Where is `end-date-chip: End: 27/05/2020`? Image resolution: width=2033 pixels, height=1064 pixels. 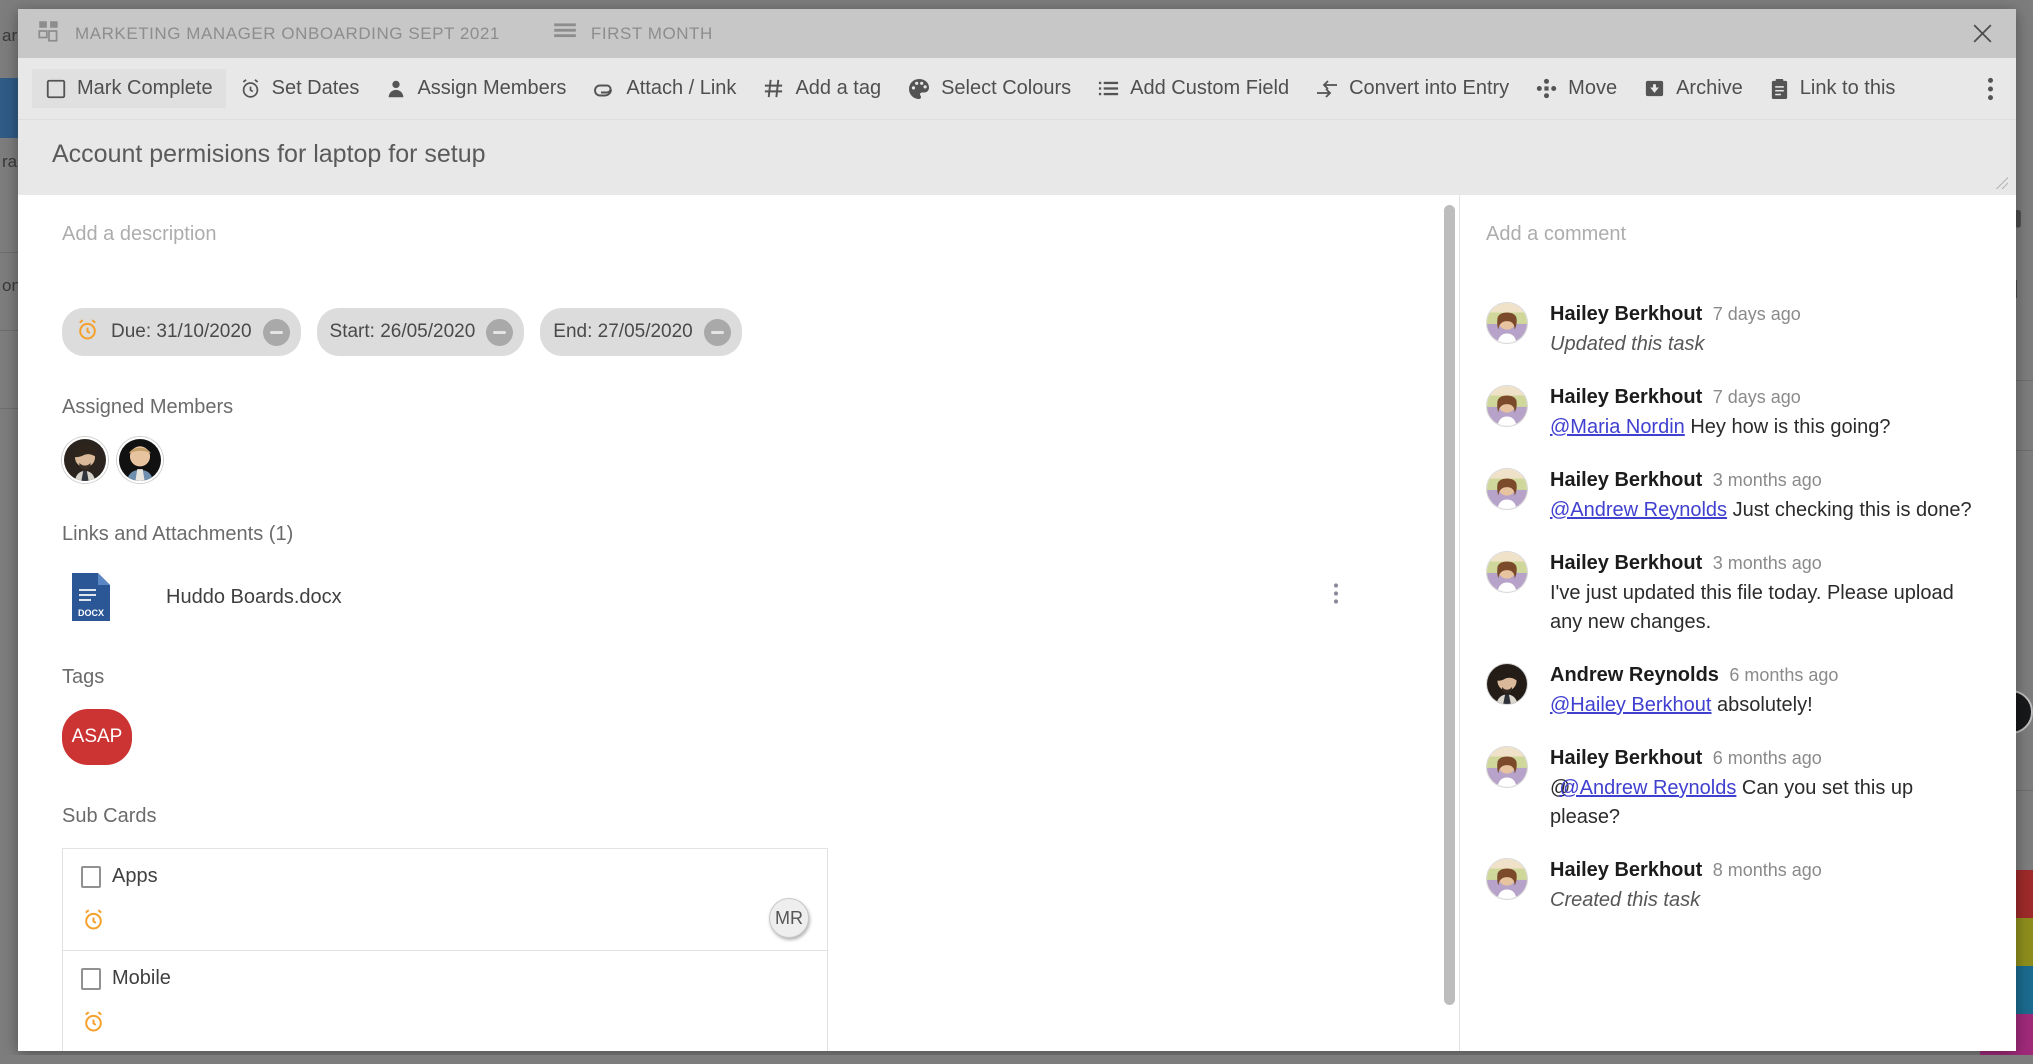
end-date-chip: End: 27/05/2020 is located at coordinates (641, 332).